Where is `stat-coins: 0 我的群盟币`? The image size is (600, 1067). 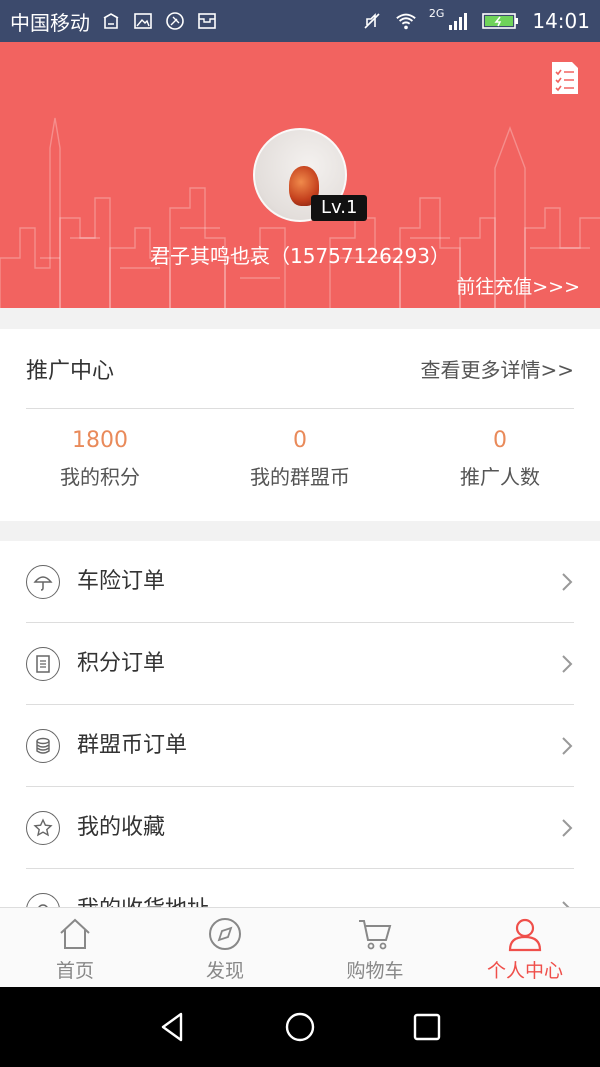
stat-coins: 0 我的群盟币 is located at coordinates (300, 457).